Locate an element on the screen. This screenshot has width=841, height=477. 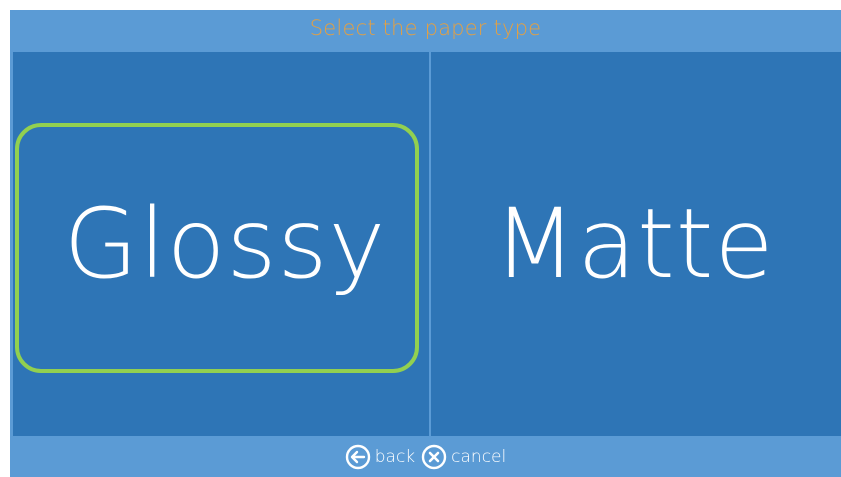
header: Select the paper type is located at coordinates (425, 31).